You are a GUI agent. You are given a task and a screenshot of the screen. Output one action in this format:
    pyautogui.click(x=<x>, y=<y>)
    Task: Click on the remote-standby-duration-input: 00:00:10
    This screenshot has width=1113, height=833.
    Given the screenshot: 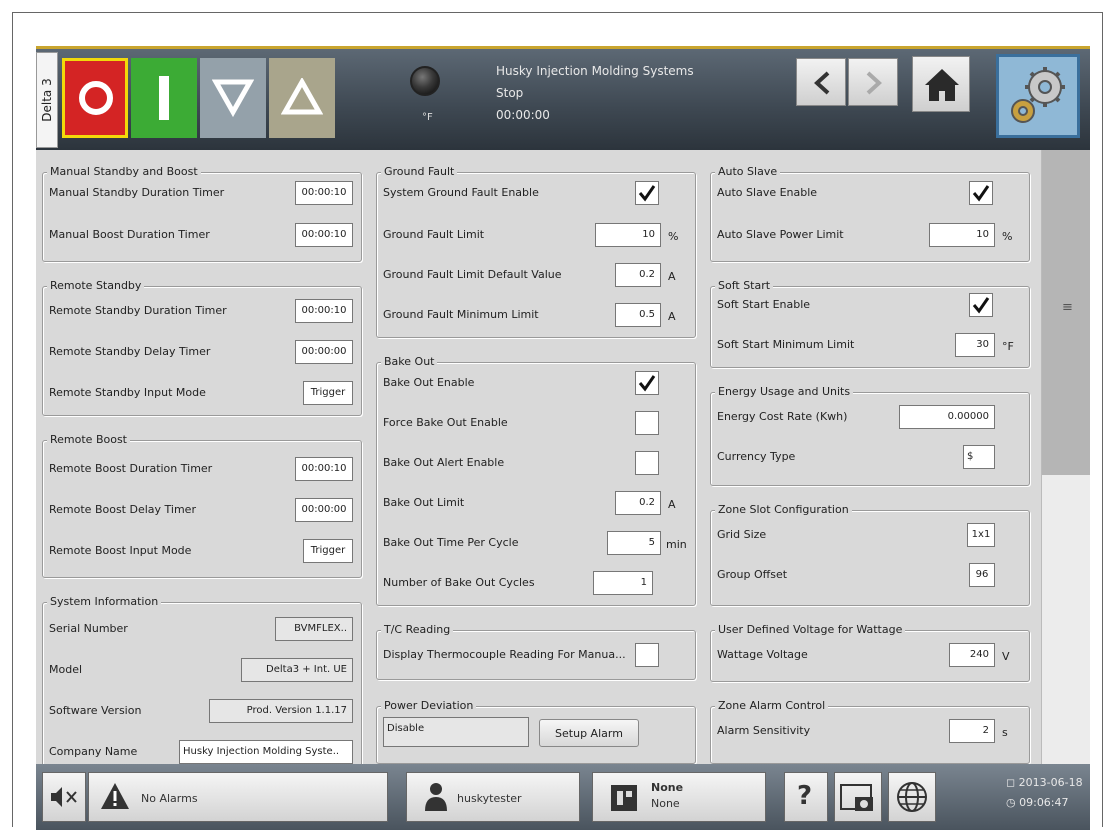 What is the action you would take?
    pyautogui.click(x=324, y=311)
    